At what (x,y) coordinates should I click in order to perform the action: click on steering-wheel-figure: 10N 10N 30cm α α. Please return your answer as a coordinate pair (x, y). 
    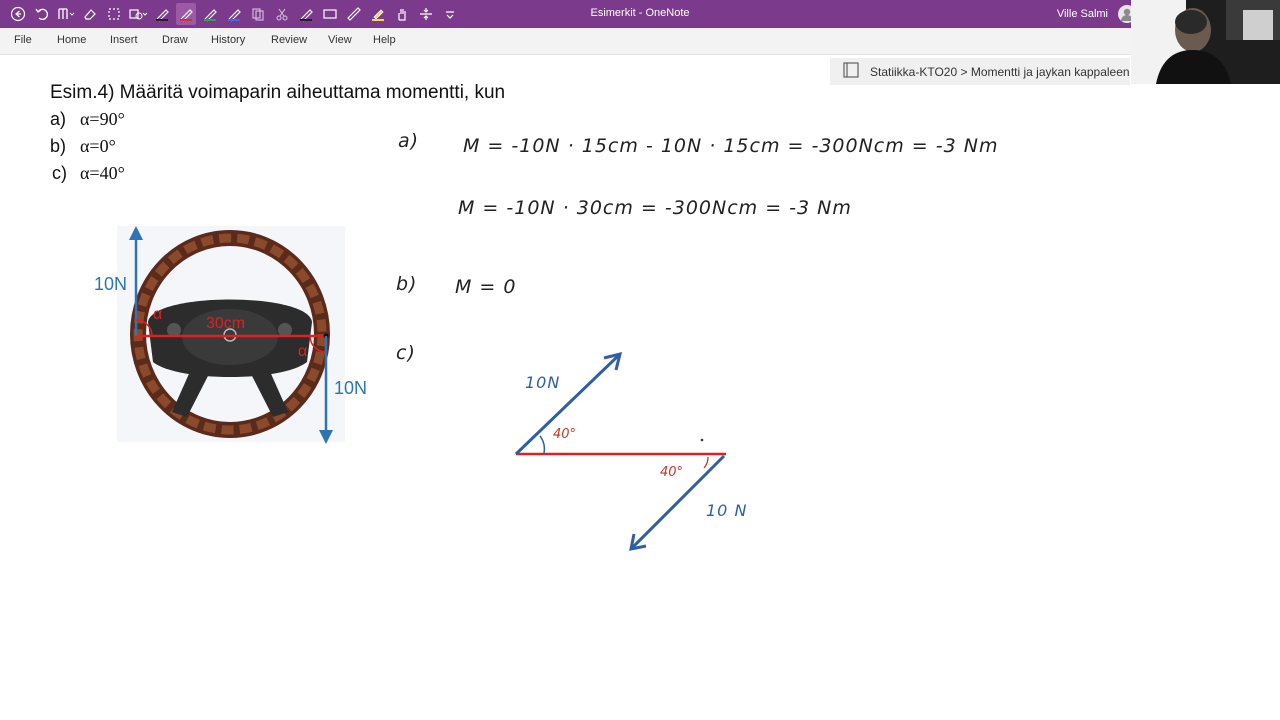
    Looking at the image, I should click on (237, 337).